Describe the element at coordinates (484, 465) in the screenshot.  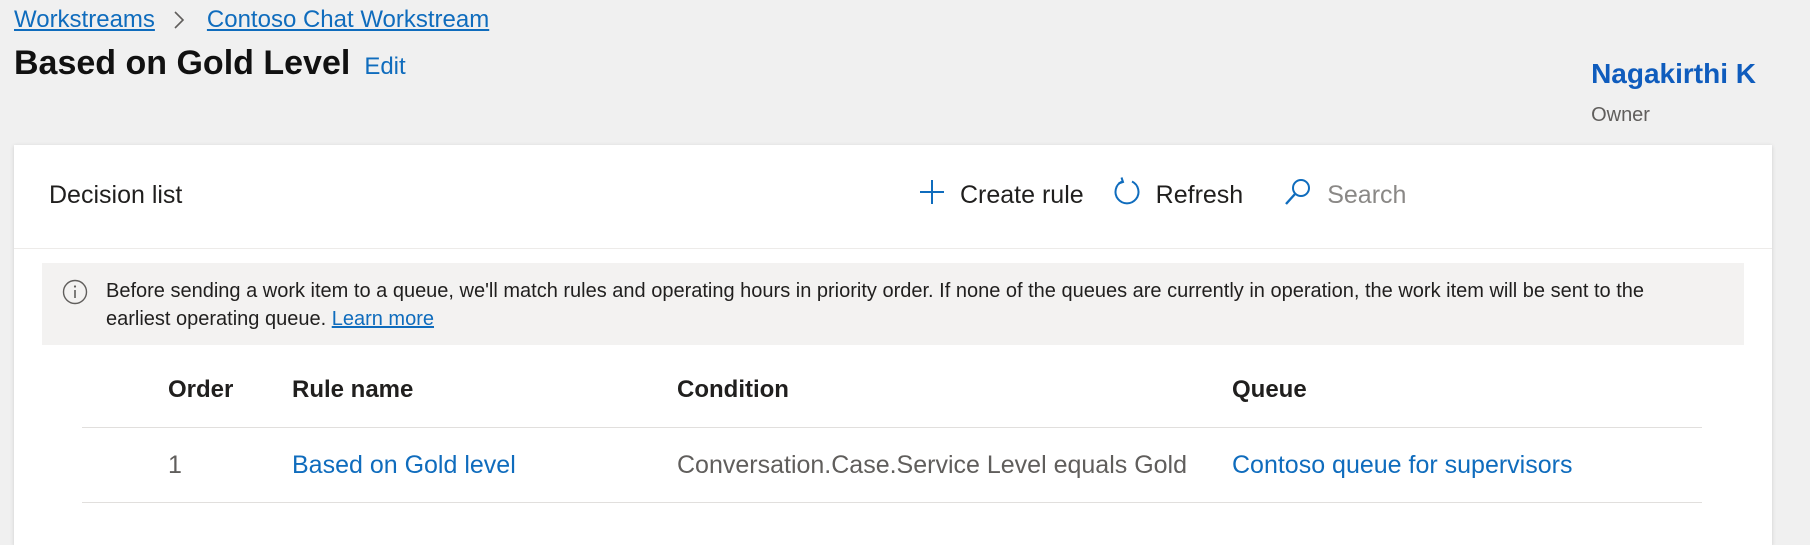
I see `rule-name-link: Based on Gold level` at that location.